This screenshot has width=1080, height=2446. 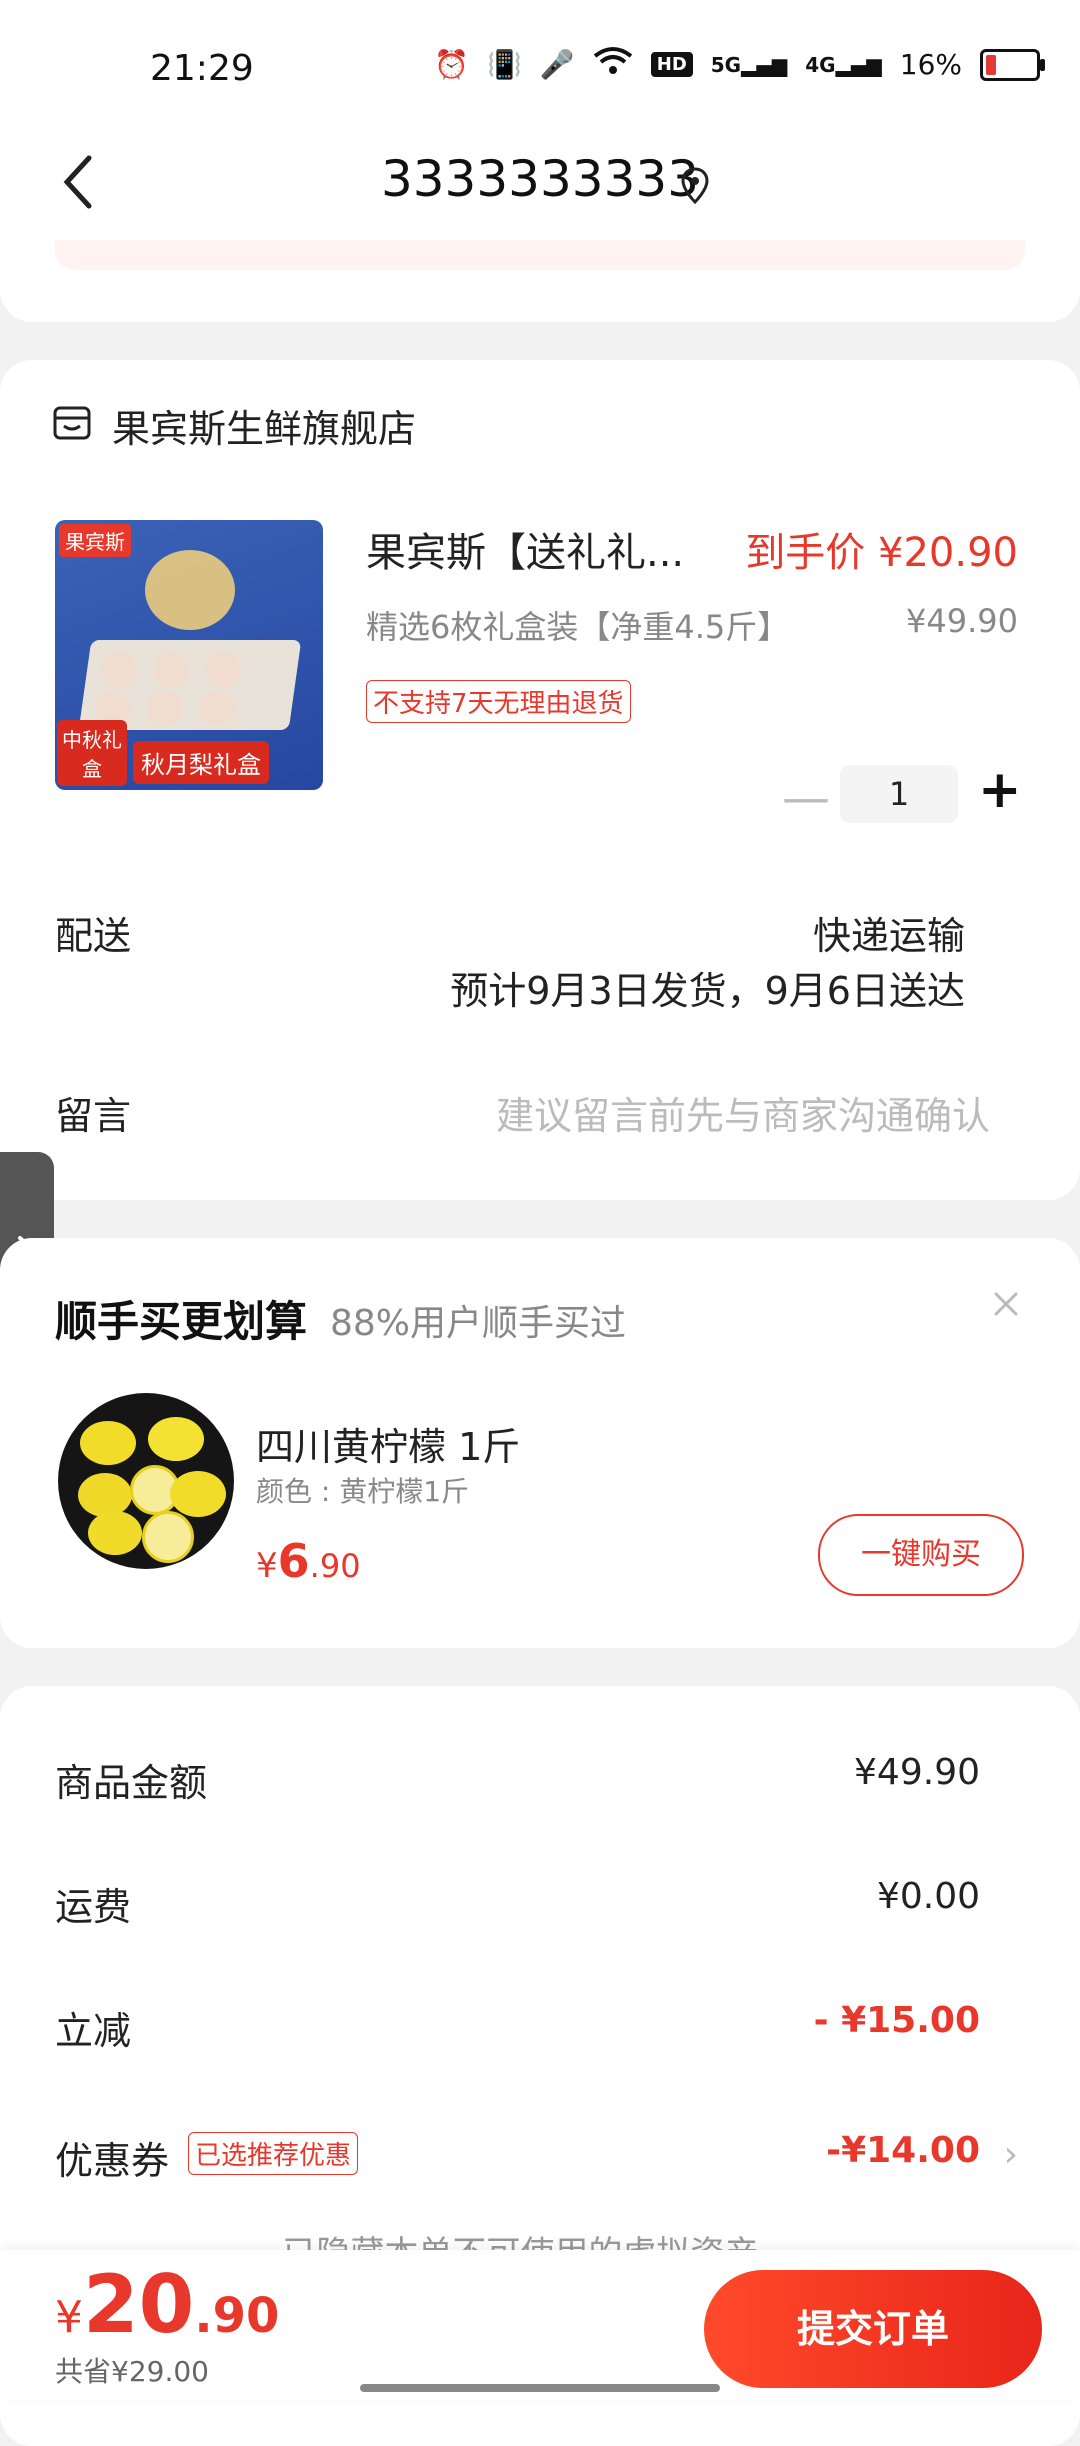 I want to click on freight-label: 运费, so click(x=93, y=1907).